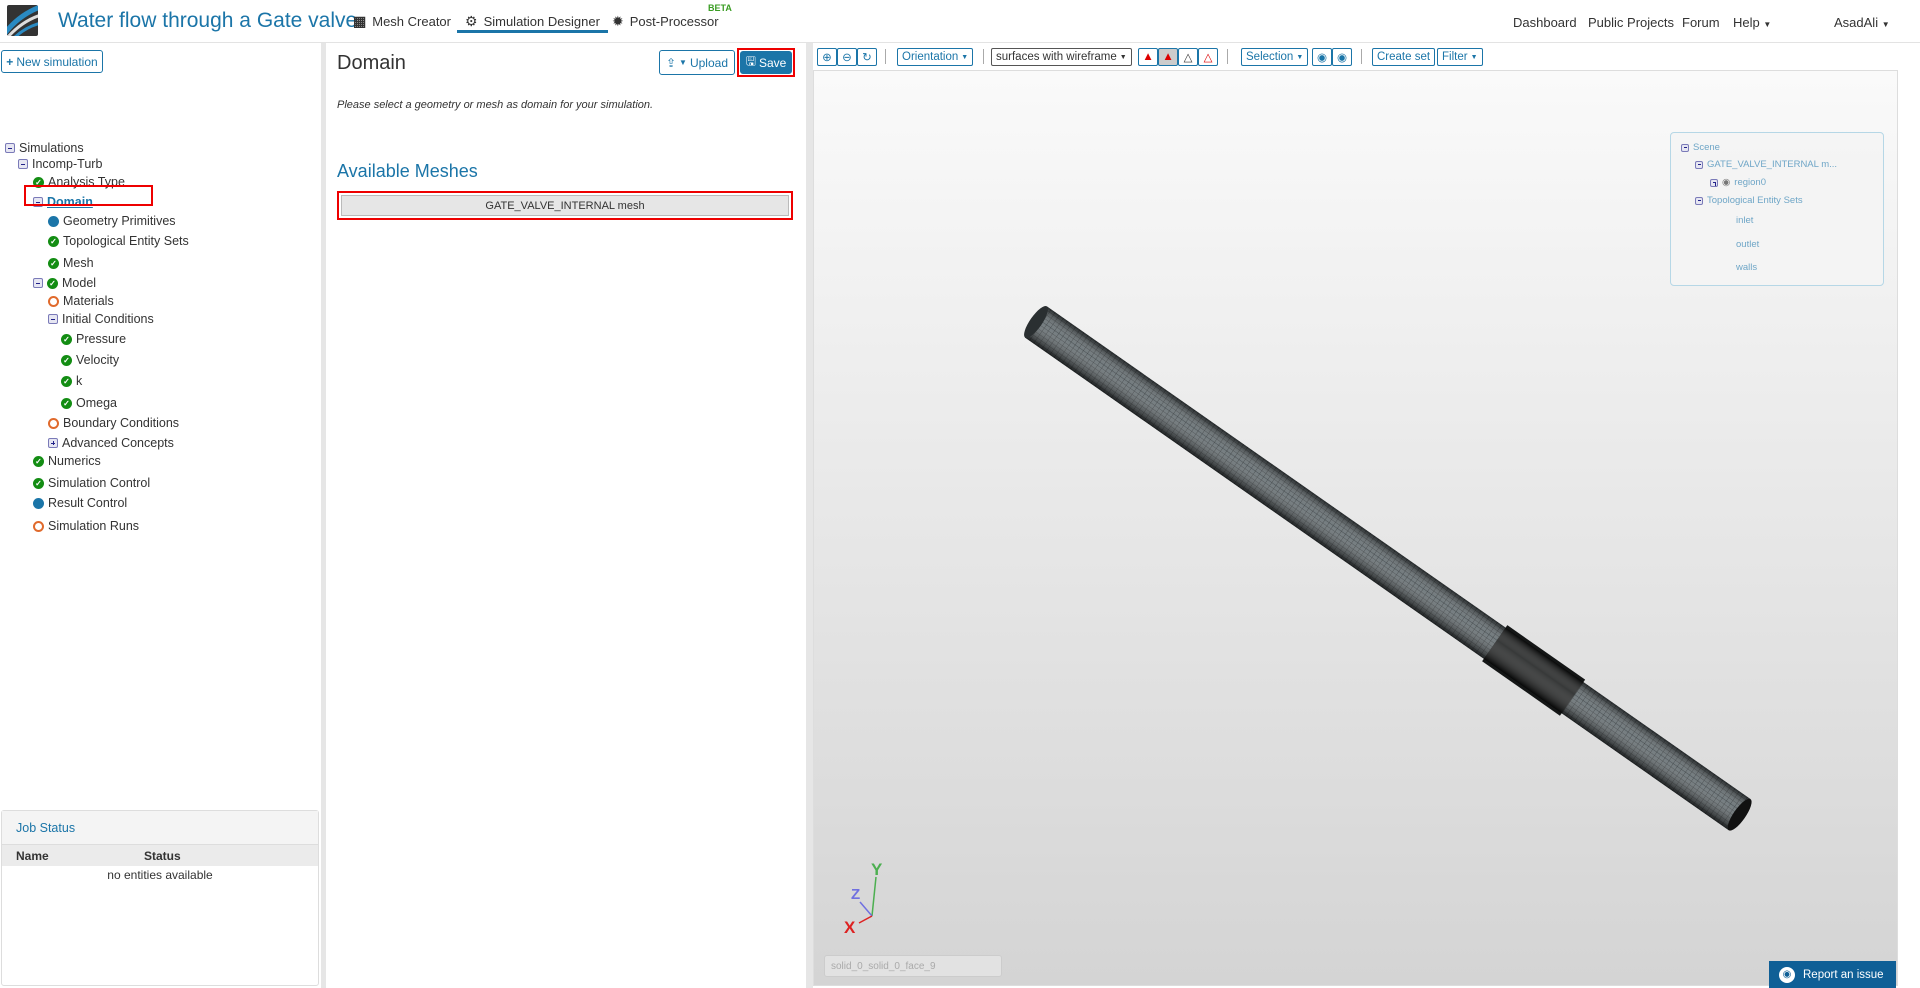 This screenshot has width=1920, height=988. What do you see at coordinates (1275, 57) in the screenshot?
I see `selection-dropdown: Selection ▼` at bounding box center [1275, 57].